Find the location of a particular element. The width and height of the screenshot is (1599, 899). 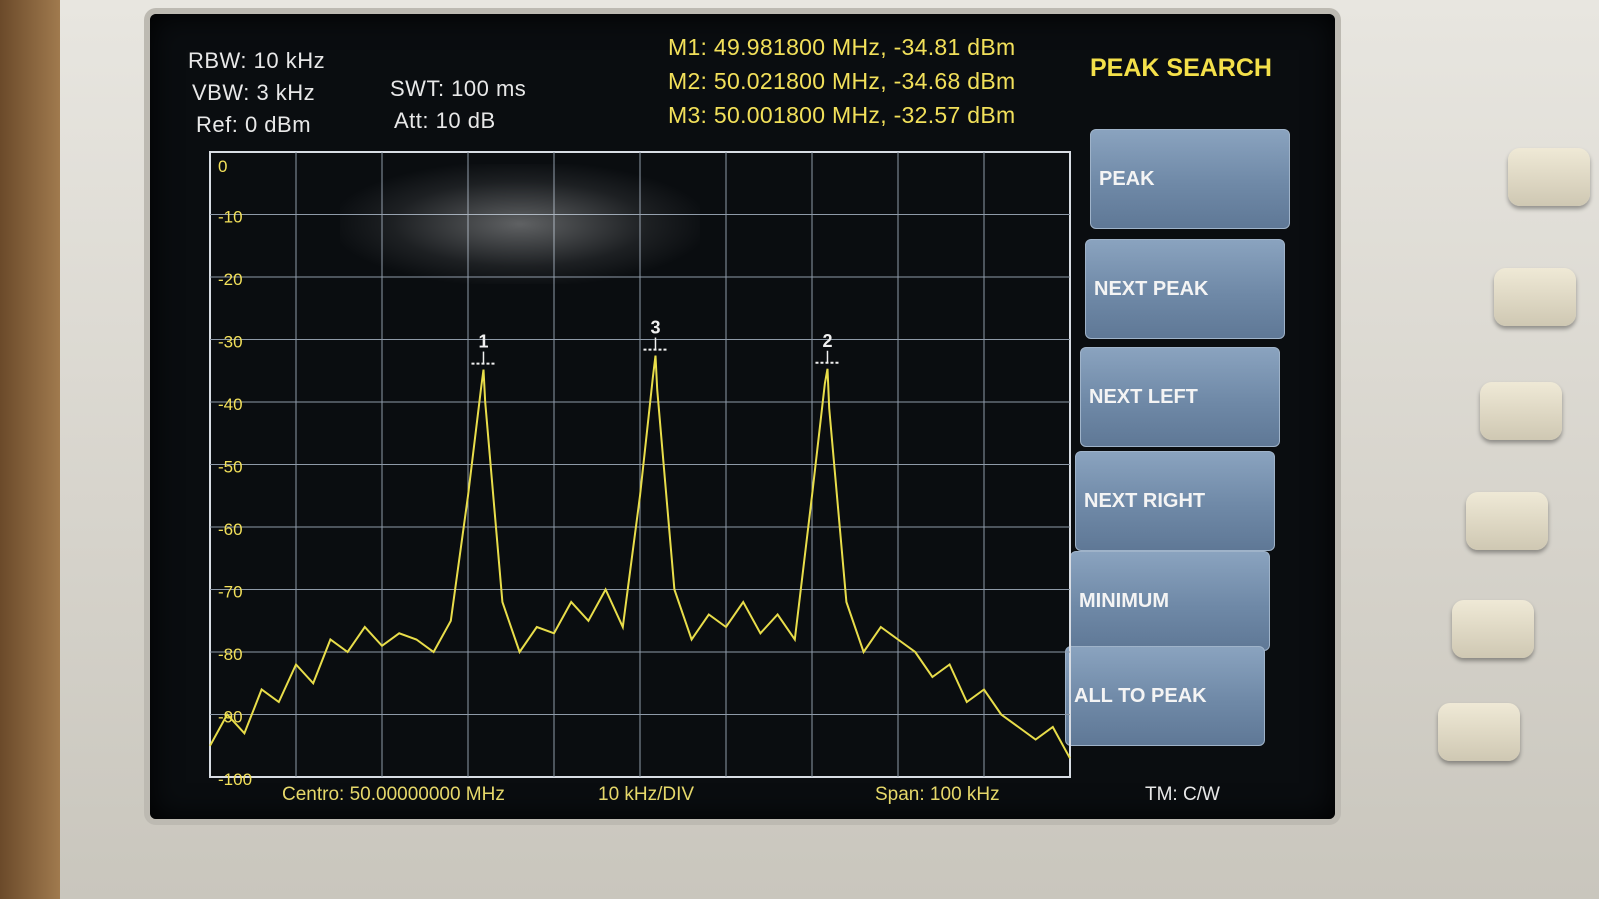

y-tick-label: -70 is located at coordinates (230, 592).